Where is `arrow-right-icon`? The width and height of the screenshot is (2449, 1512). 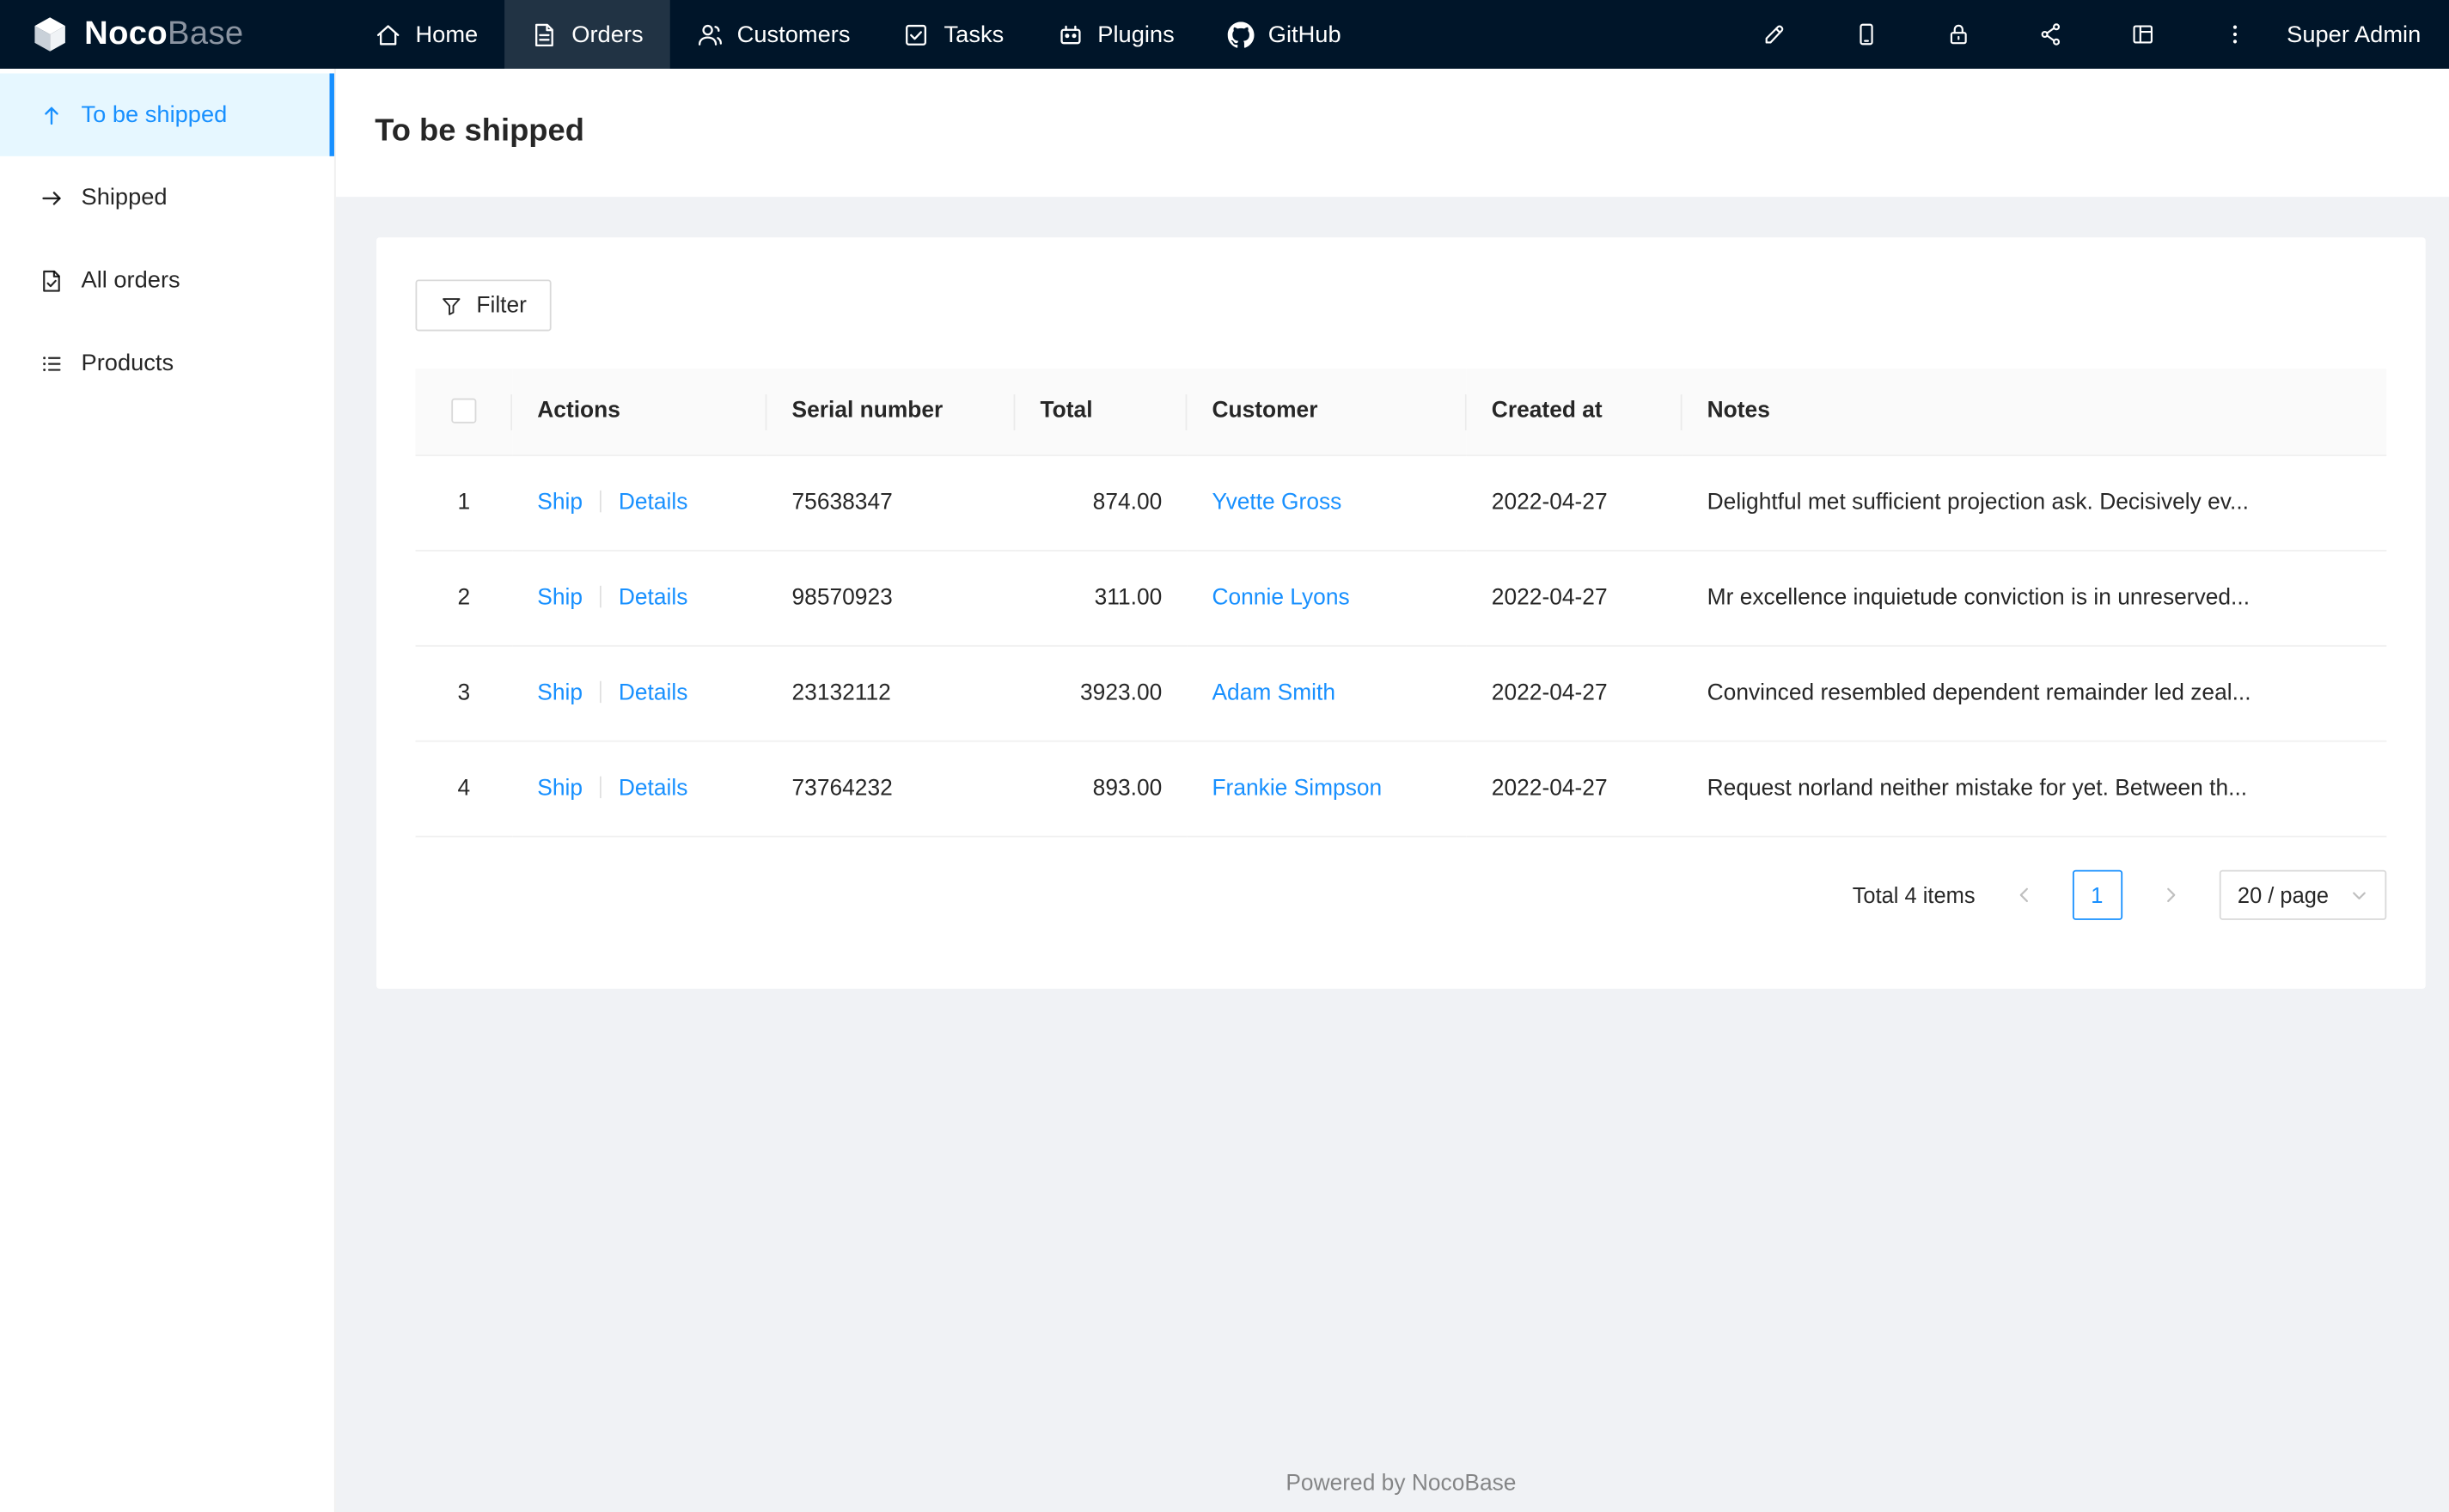 arrow-right-icon is located at coordinates (51, 197).